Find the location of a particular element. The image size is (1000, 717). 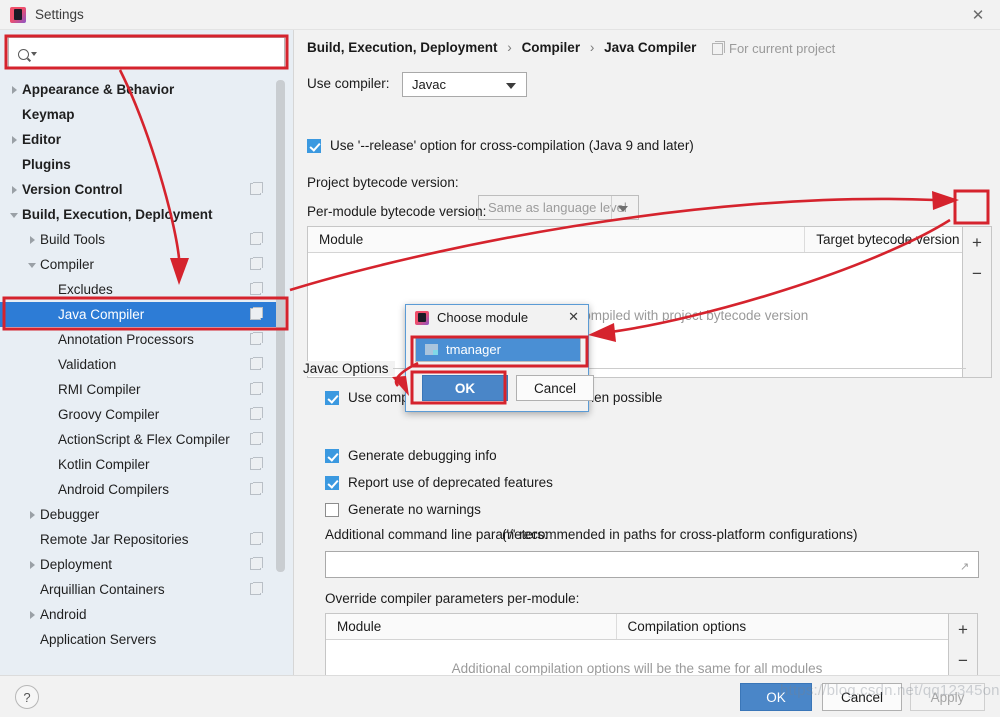

sidebar-scrollbar is located at coordinates (280, 374).